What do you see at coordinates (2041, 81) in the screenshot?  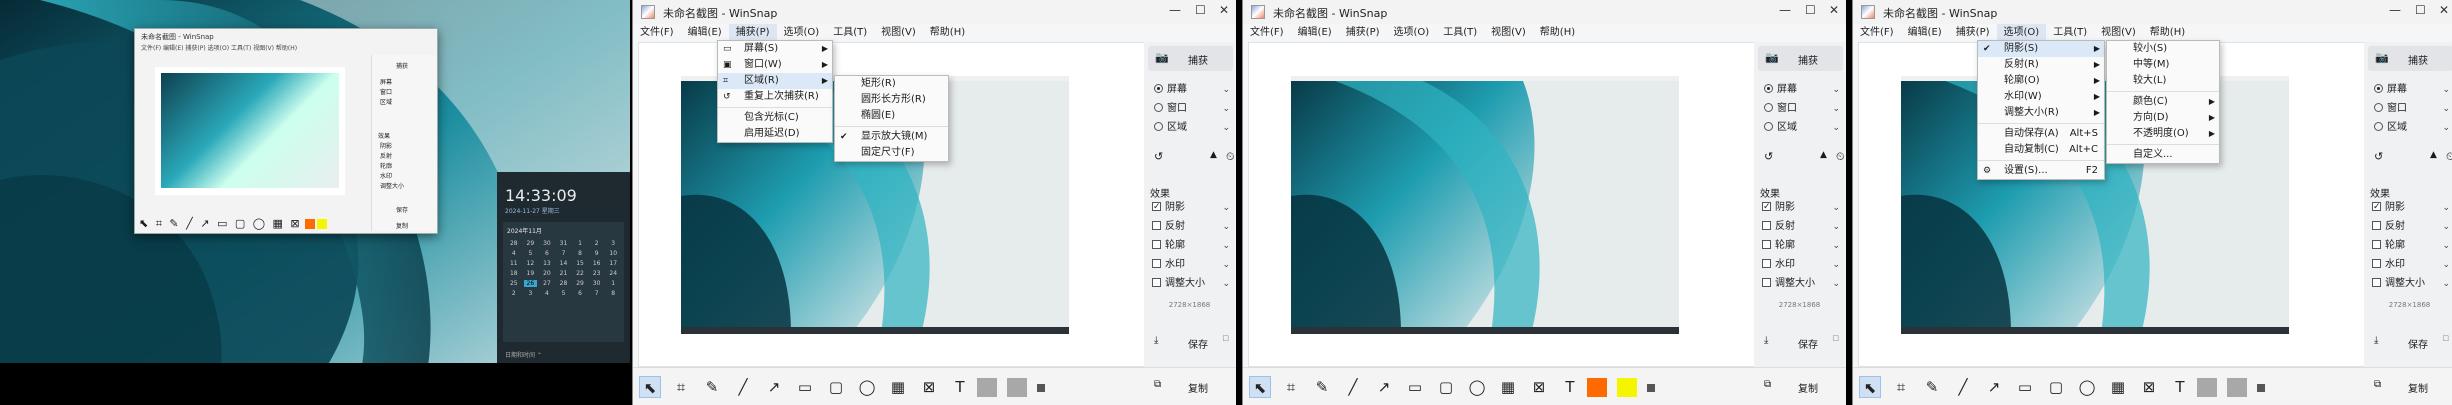 I see `options-menu-item: 轮廓(O) ▶` at bounding box center [2041, 81].